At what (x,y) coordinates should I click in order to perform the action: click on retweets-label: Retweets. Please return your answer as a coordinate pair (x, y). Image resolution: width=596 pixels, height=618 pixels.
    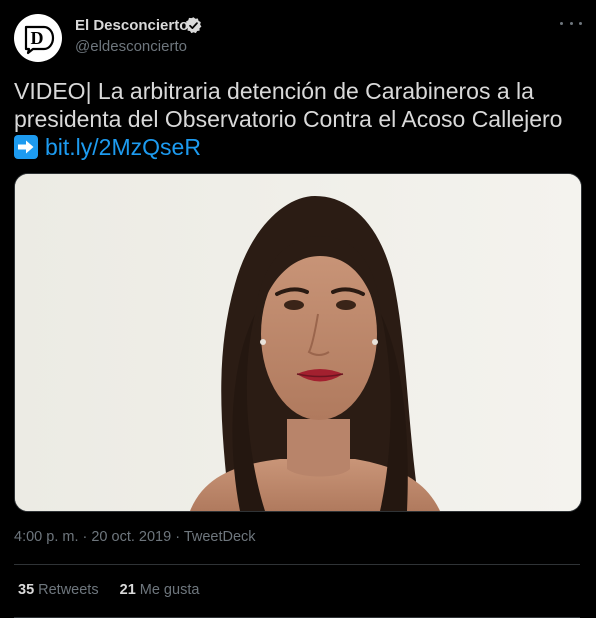
    Looking at the image, I should click on (68, 590).